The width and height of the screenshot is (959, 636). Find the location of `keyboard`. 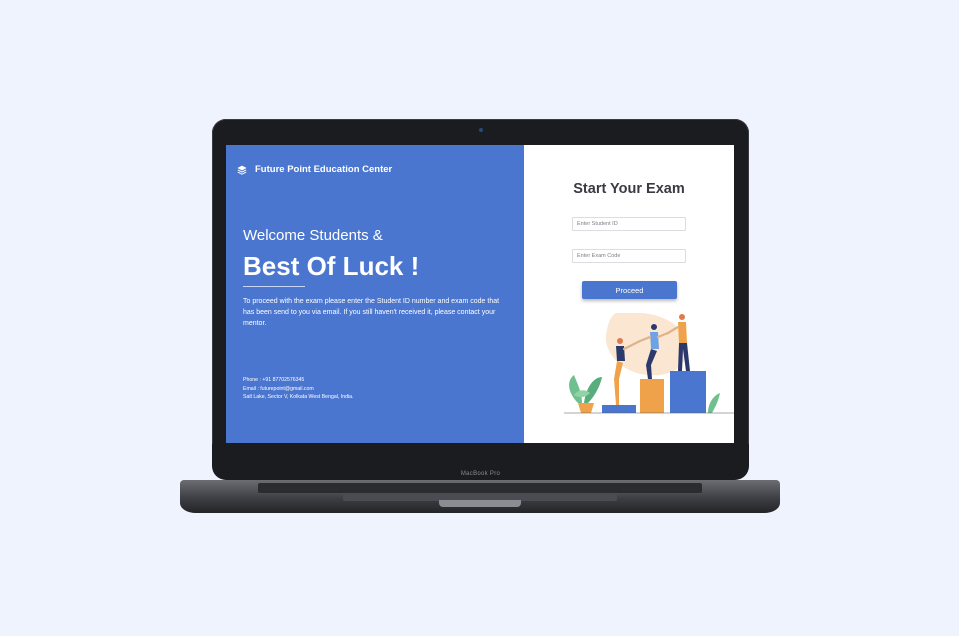

keyboard is located at coordinates (480, 488).